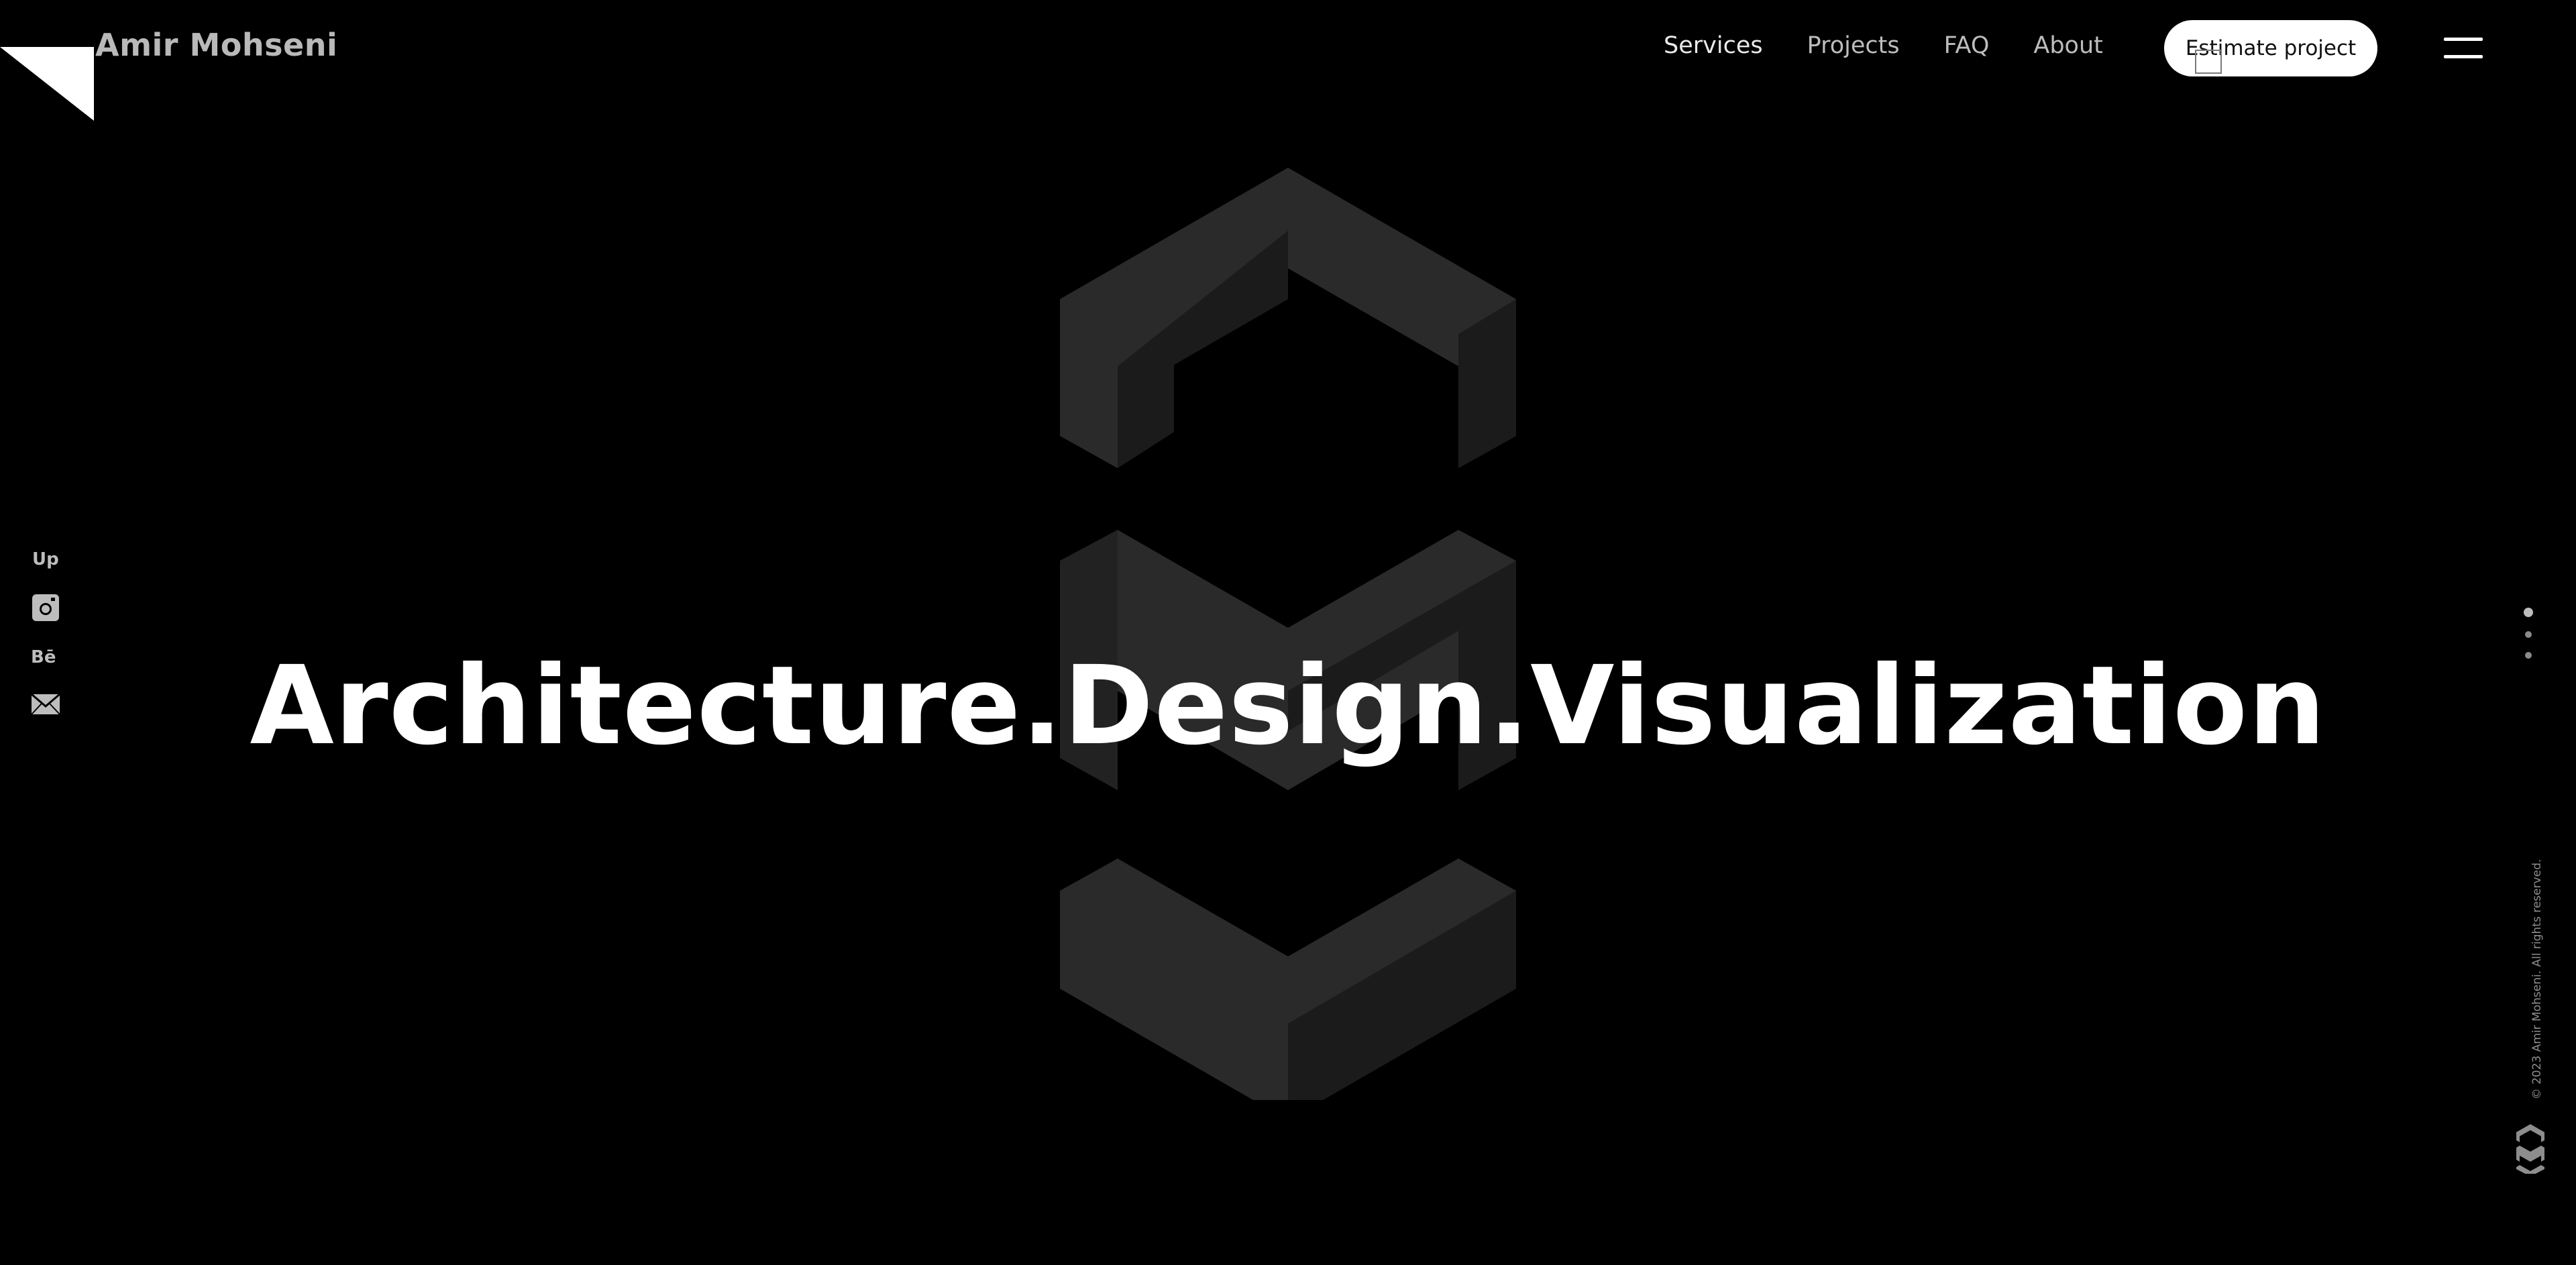  Describe the element at coordinates (1905, 46) in the screenshot. I see `main-nav: Services Projects FAQ About` at that location.